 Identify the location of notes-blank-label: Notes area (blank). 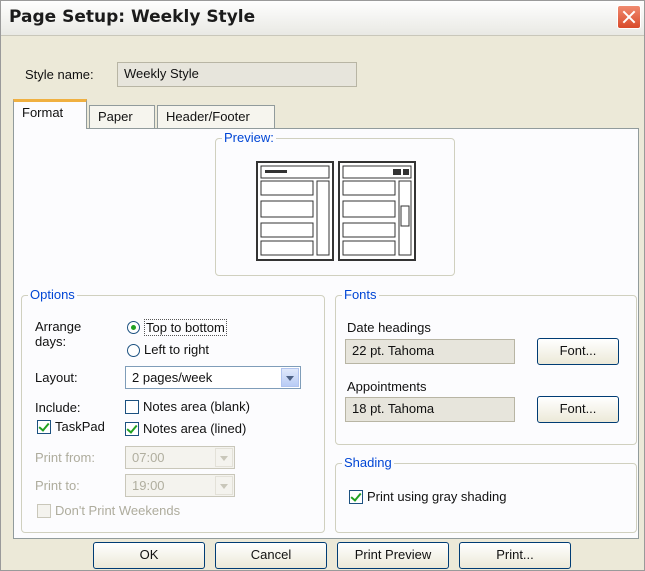
(196, 406).